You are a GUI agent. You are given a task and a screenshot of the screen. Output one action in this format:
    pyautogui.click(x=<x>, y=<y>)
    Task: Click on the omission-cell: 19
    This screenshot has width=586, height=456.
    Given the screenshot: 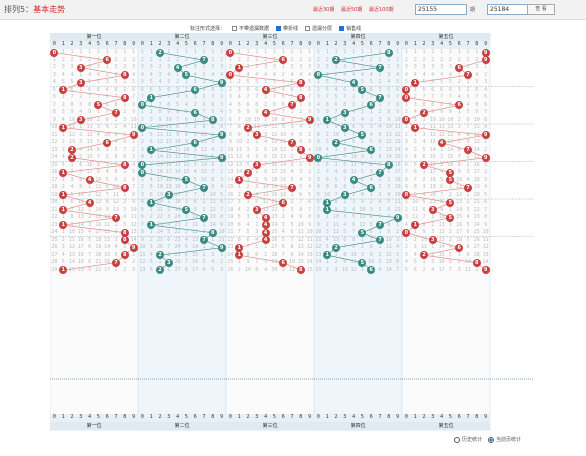 What is the action you would take?
    pyautogui.click(x=397, y=187)
    